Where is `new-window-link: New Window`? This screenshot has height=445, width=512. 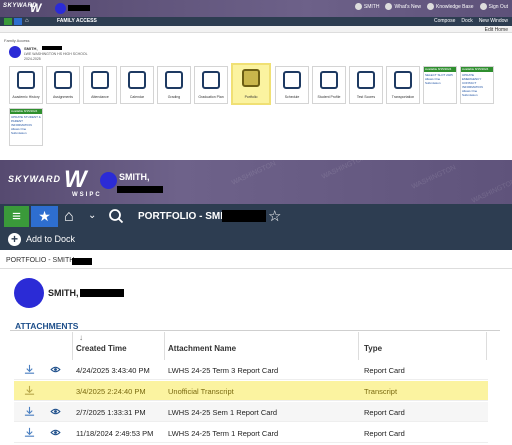 new-window-link: New Window is located at coordinates (493, 21).